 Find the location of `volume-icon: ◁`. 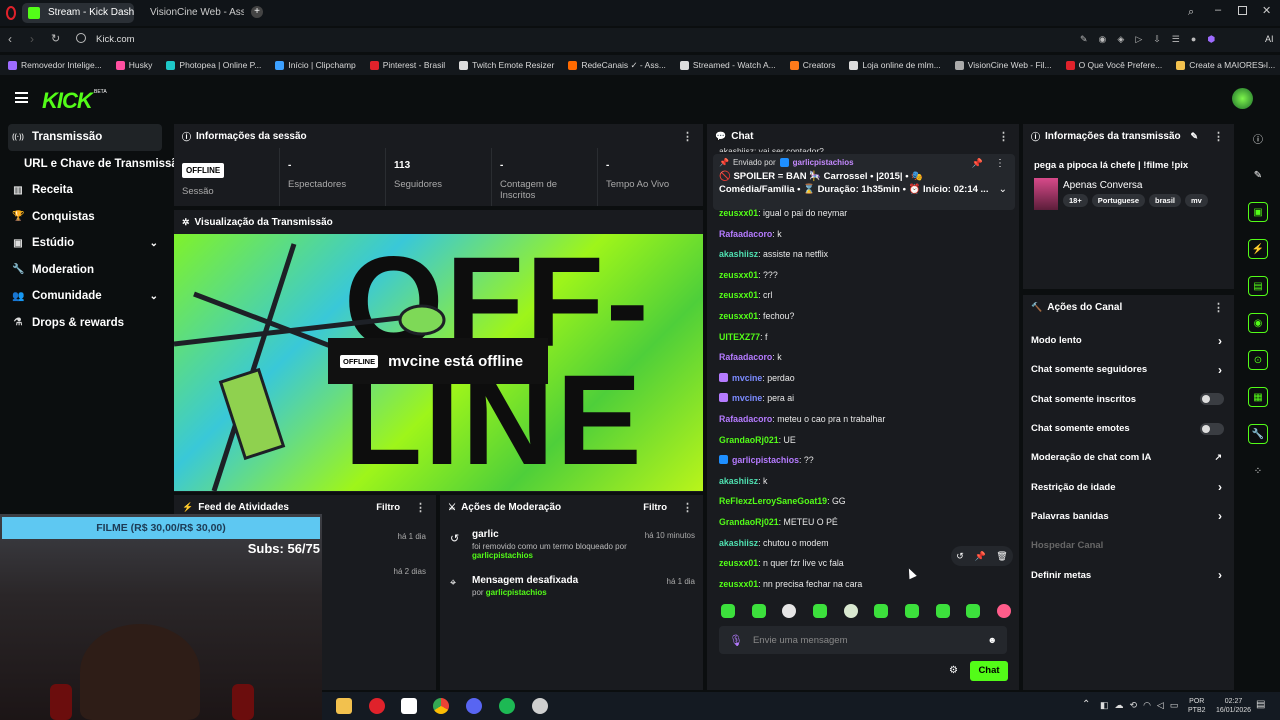

volume-icon: ◁ is located at coordinates (1160, 705).